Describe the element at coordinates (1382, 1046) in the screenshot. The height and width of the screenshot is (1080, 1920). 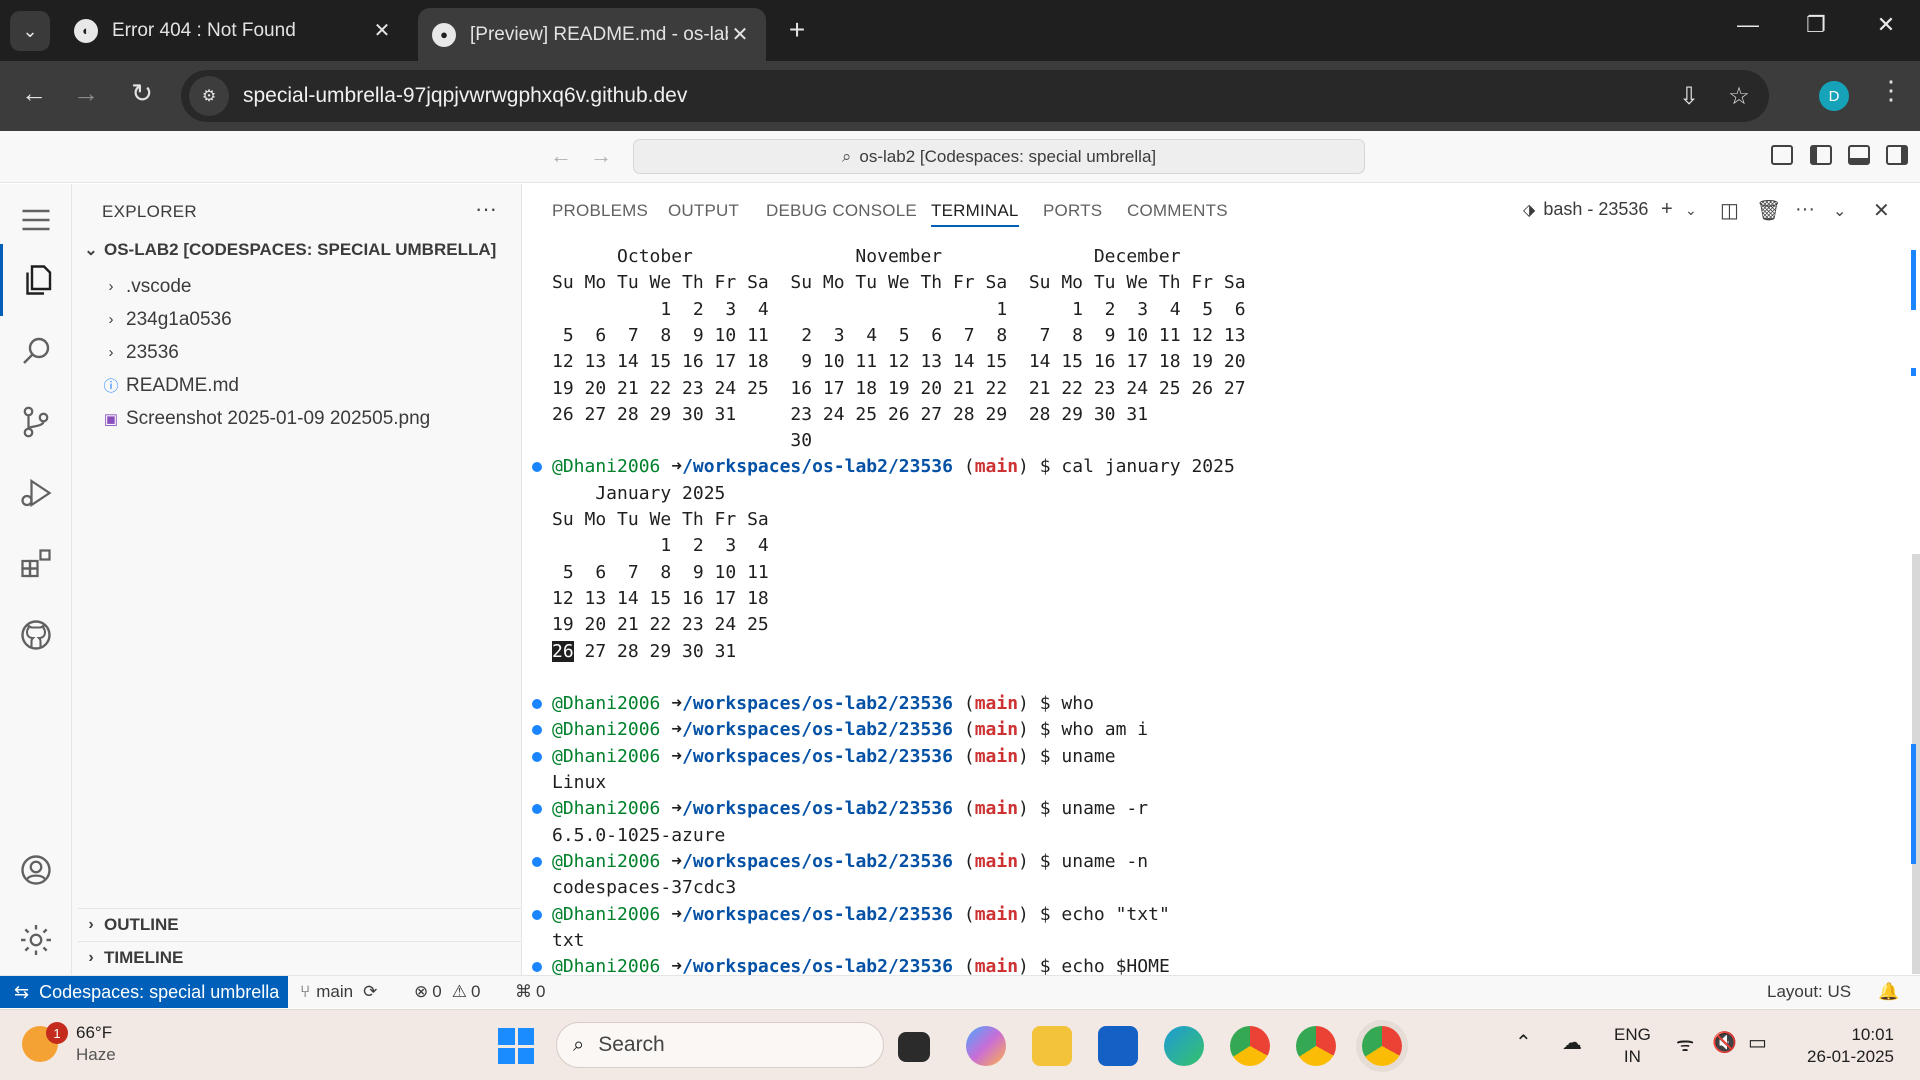
I see `chrome-profile-icon` at that location.